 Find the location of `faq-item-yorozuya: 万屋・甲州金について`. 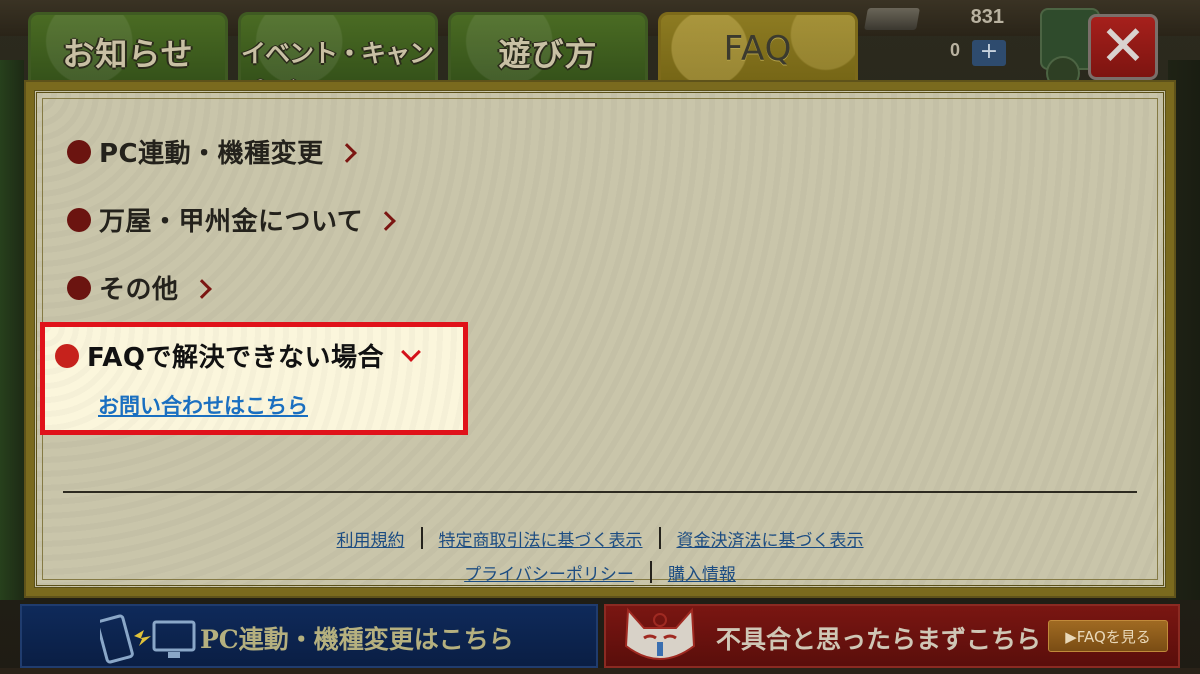

faq-item-yorozuya: 万屋・甲州金について is located at coordinates (232, 219).